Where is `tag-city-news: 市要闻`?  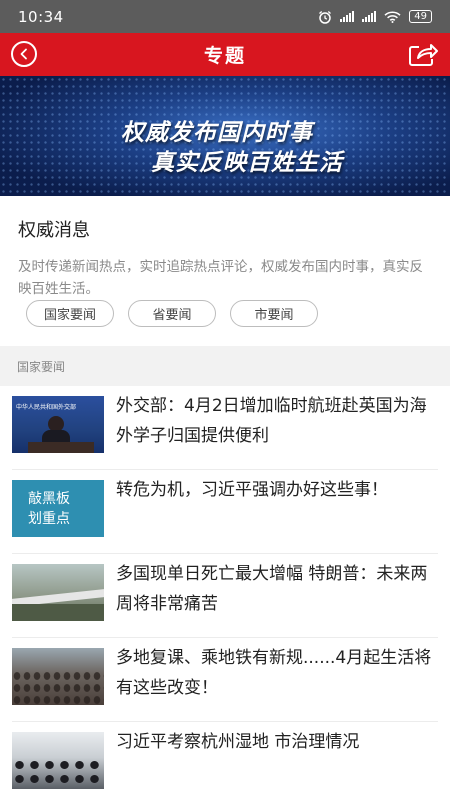 tag-city-news: 市要闻 is located at coordinates (274, 313).